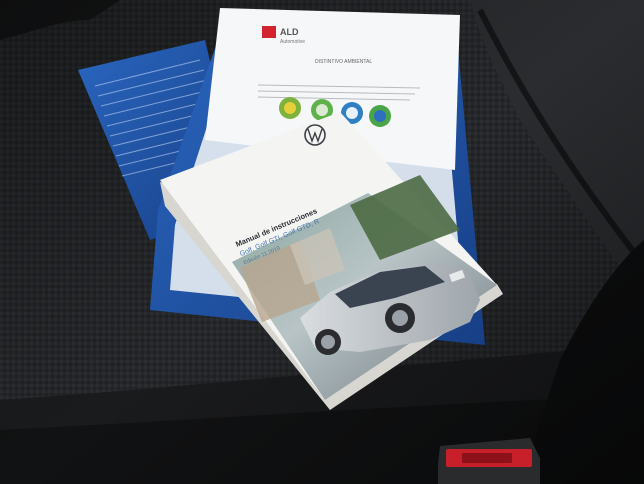 The image size is (644, 484). I want to click on ald-brand: ALD, so click(289, 32).